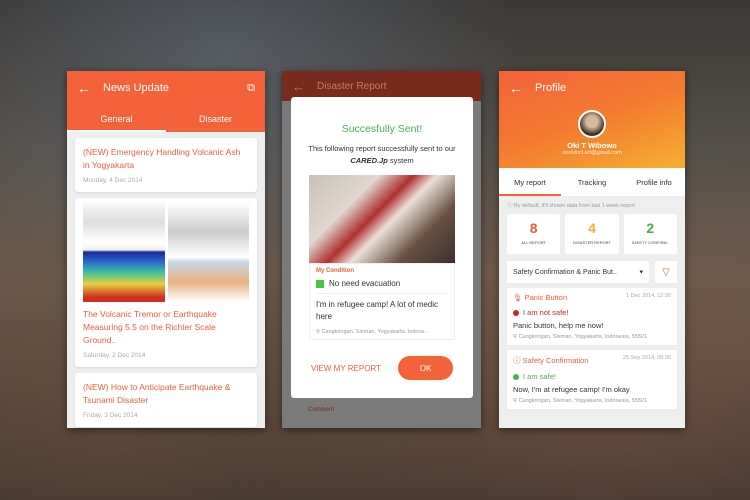 The image size is (750, 500). Describe the element at coordinates (369, 160) in the screenshot. I see `system: CARED.Jp` at that location.